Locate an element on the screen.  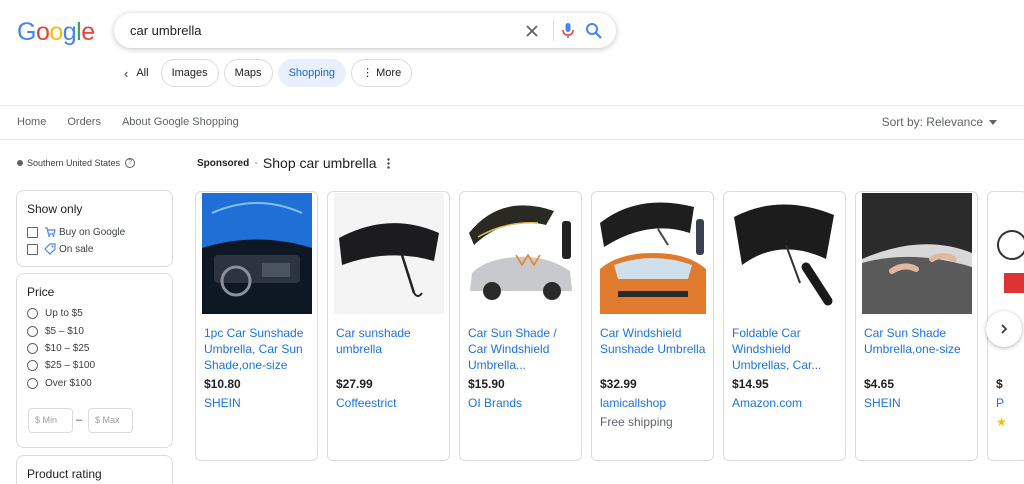
location-indicator: Southern United States ? is located at coordinates (76, 163).